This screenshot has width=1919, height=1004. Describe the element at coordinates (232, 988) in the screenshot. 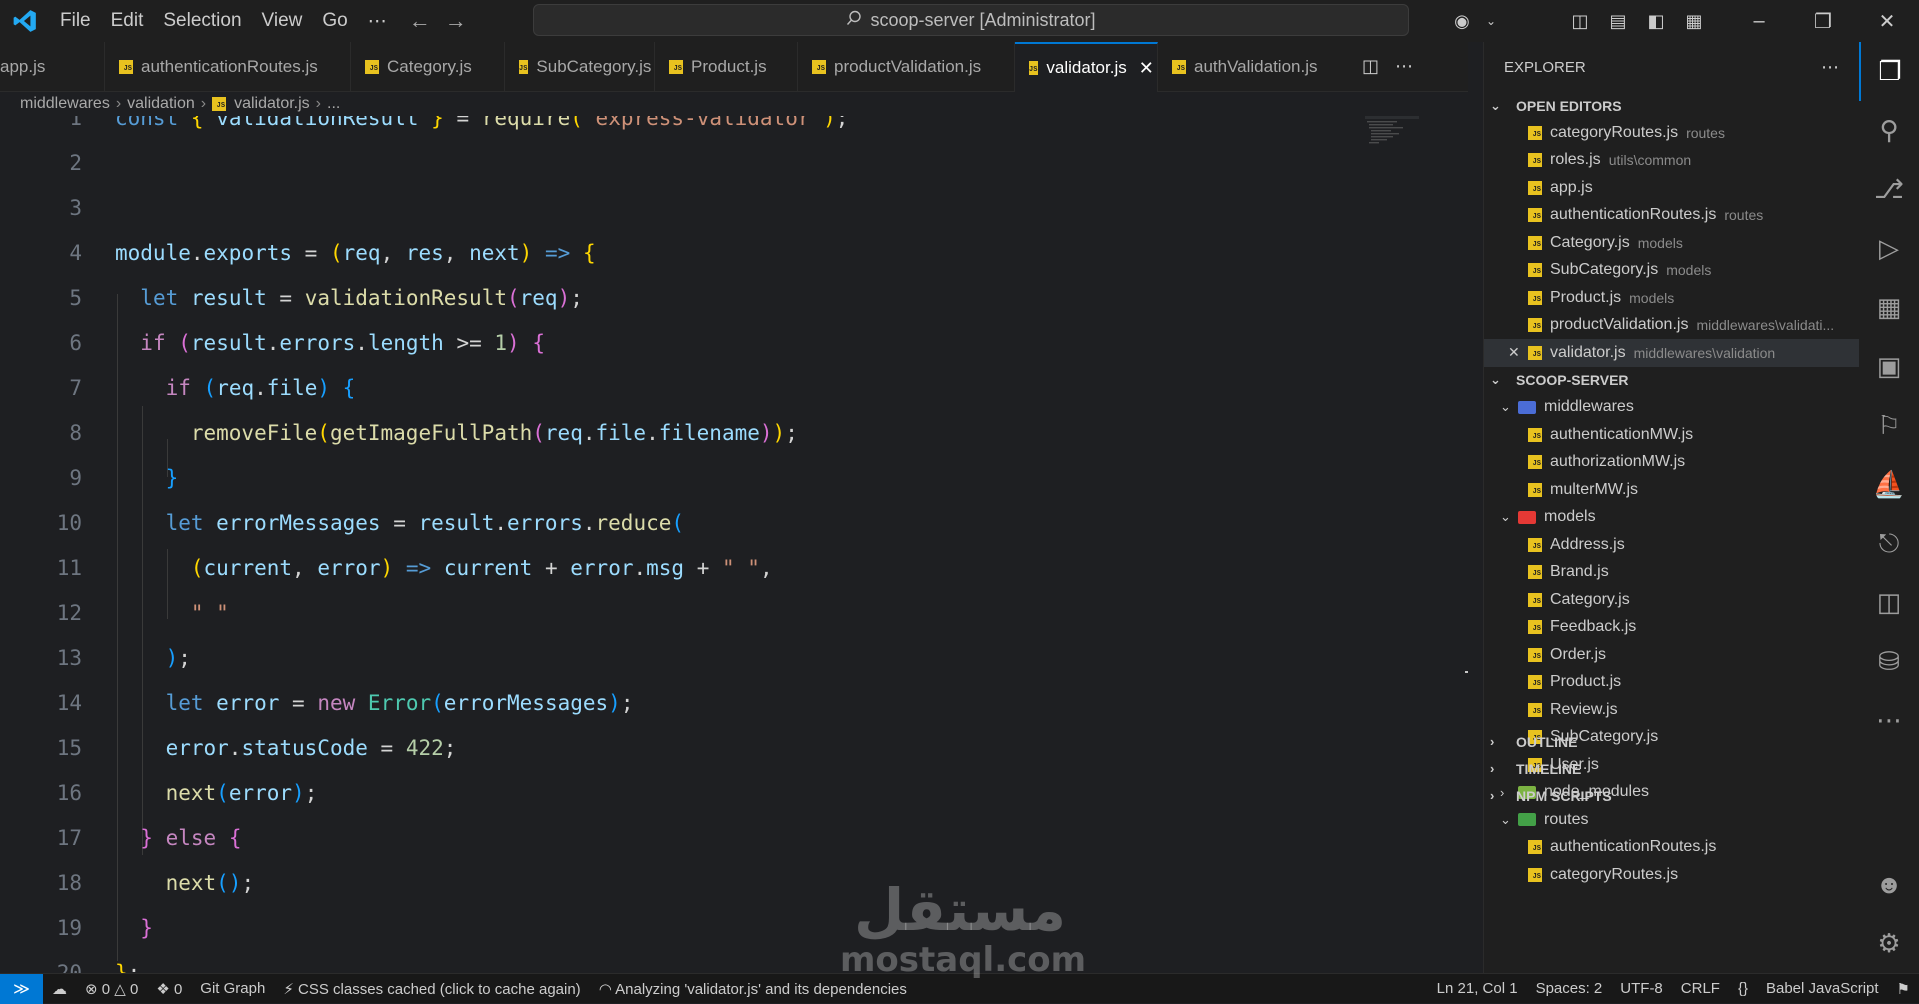

I see `git-graph-status: Git Graph` at that location.